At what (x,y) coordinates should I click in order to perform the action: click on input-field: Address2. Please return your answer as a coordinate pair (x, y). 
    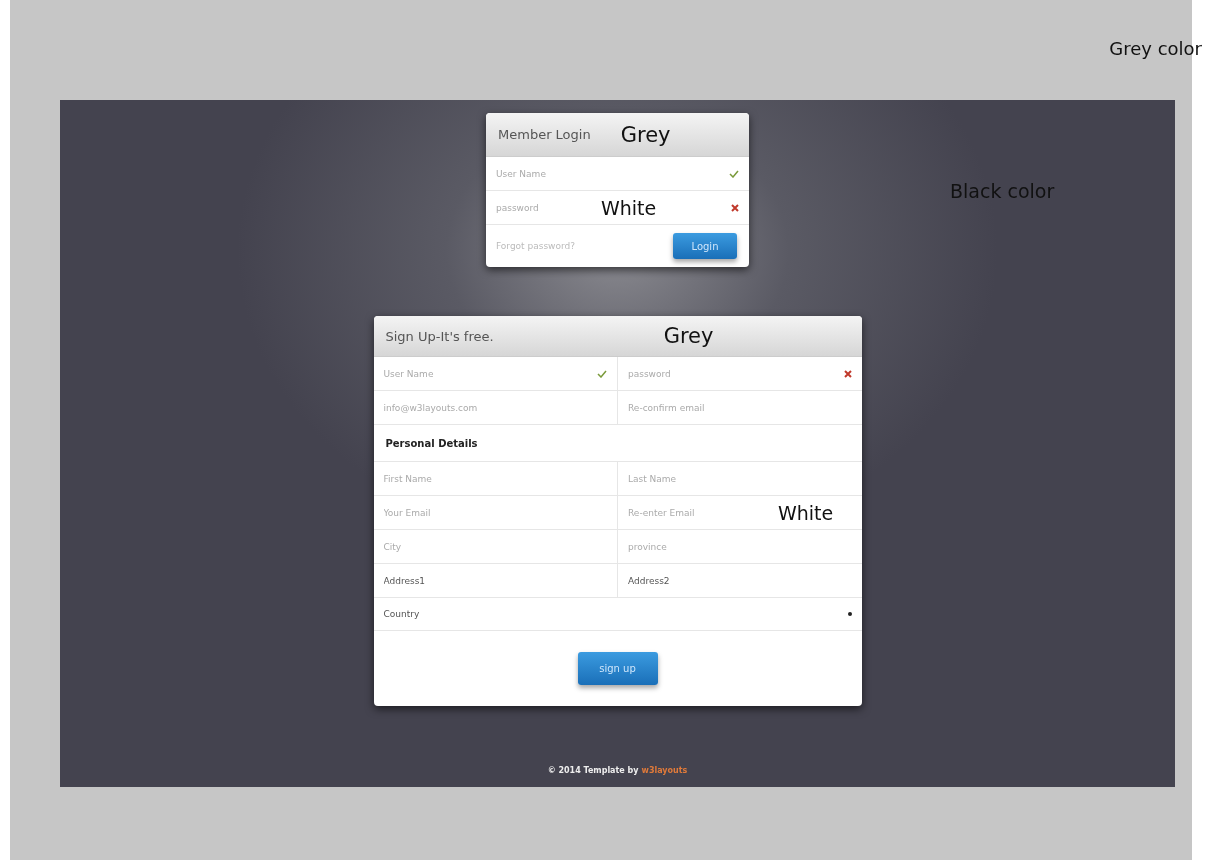
    Looking at the image, I should click on (740, 580).